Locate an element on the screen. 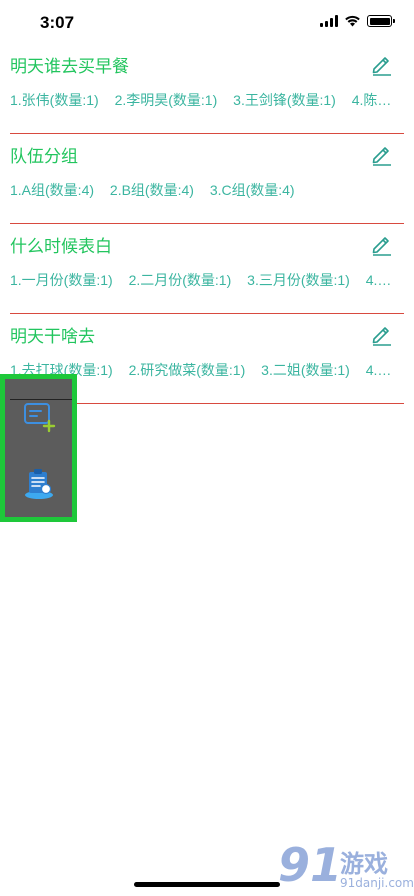  status-bar: 3:07 is located at coordinates (207, 22).